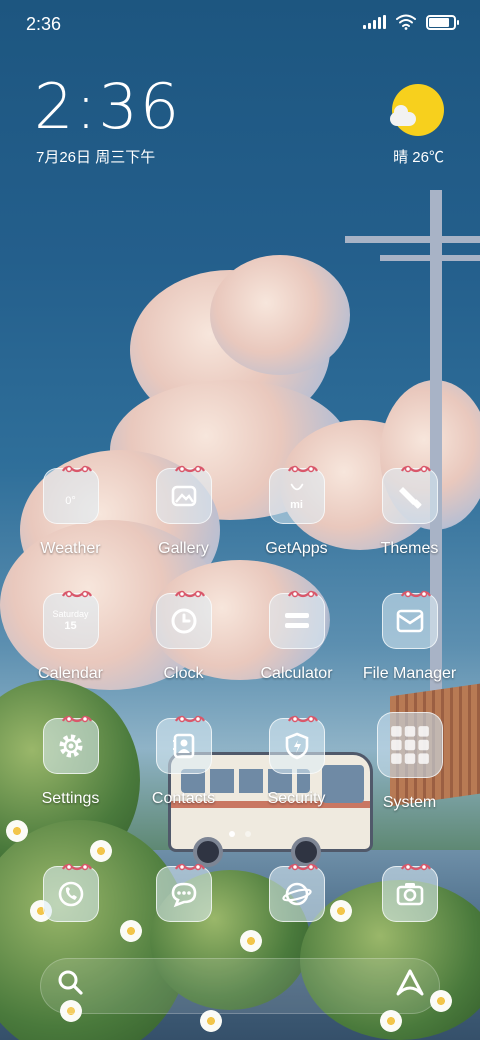  I want to click on shield-icon, so click(296, 744).